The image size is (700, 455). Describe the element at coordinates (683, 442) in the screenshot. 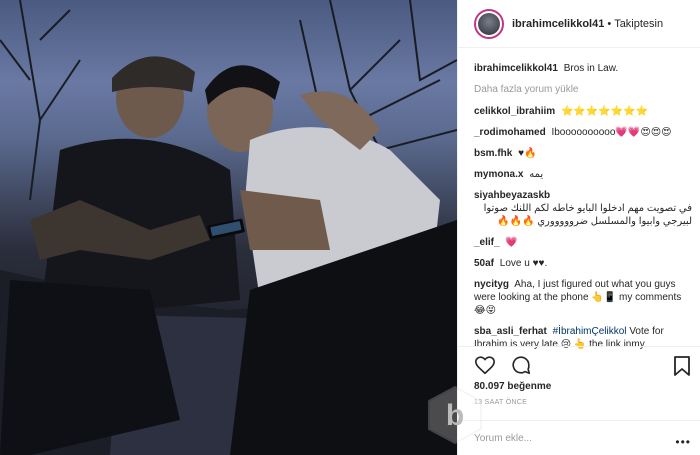

I see `more-options-icon: •••` at that location.